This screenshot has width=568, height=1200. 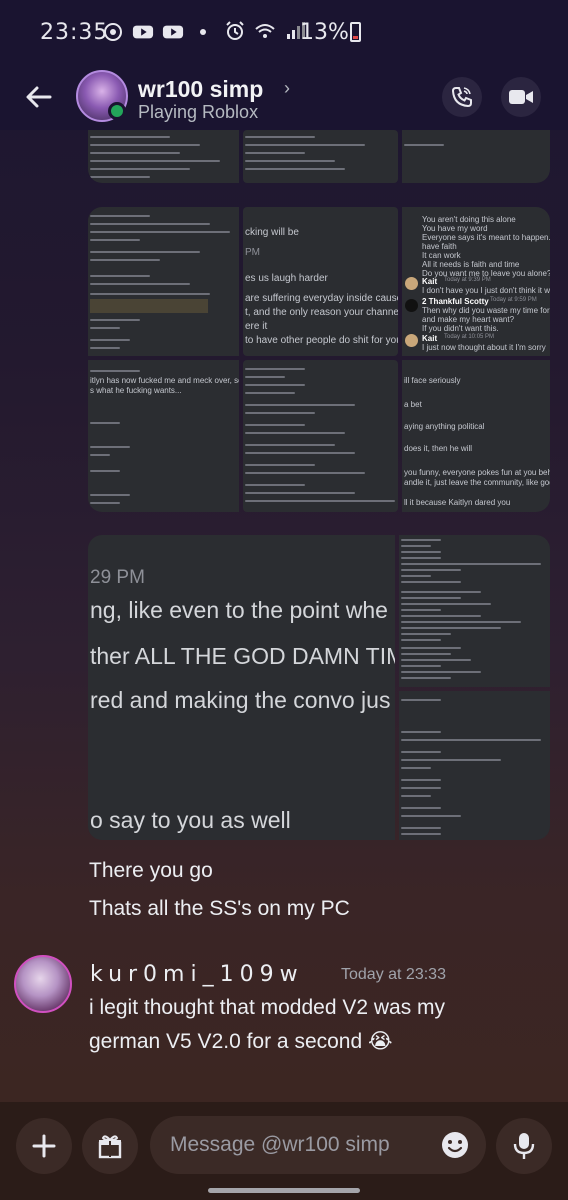 I want to click on arrow-left-icon, so click(x=39, y=97).